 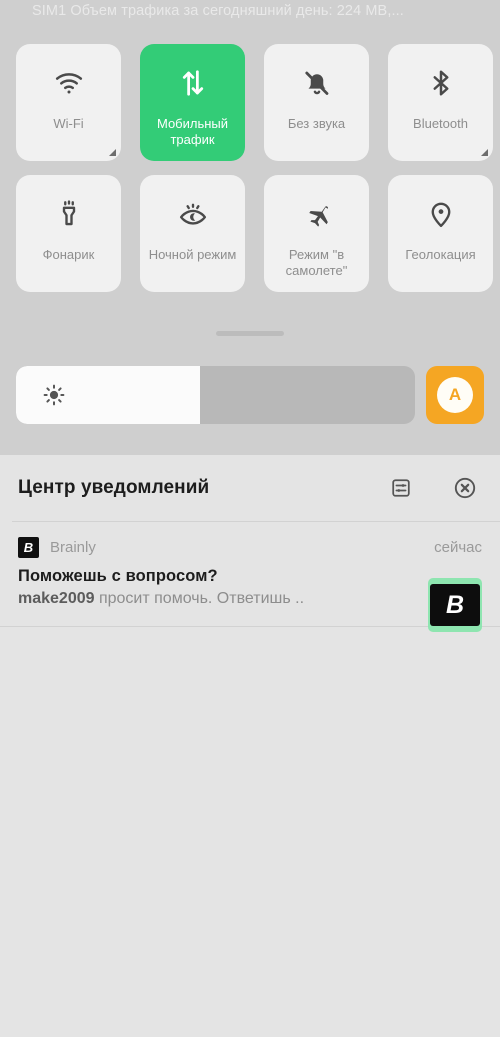 What do you see at coordinates (114, 487) in the screenshot?
I see `notification-center-title: Центр уведомлений` at bounding box center [114, 487].